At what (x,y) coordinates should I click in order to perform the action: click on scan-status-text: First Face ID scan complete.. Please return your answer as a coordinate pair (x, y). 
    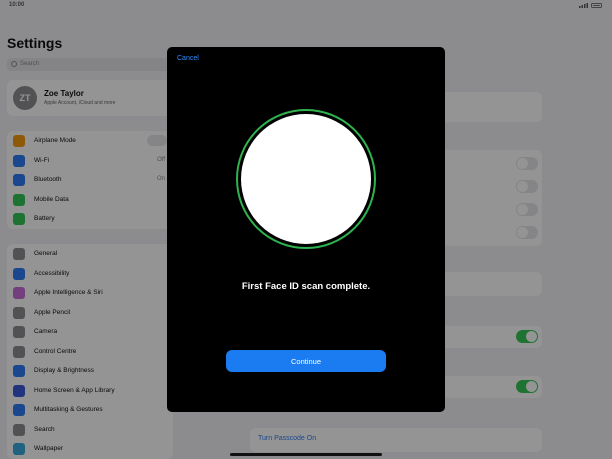
    Looking at the image, I should click on (306, 286).